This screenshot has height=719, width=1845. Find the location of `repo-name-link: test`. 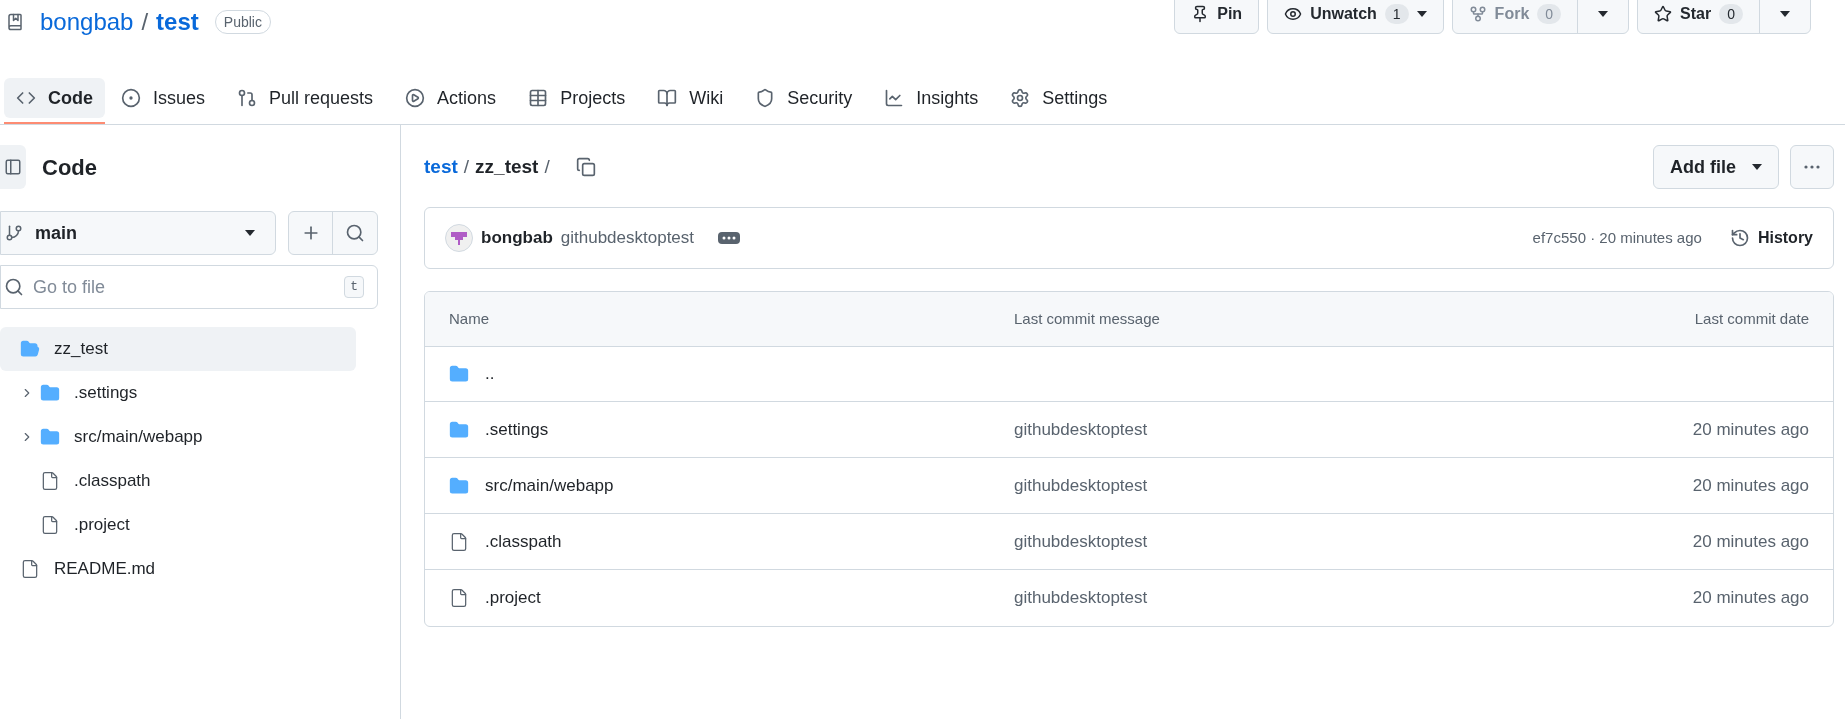

repo-name-link: test is located at coordinates (177, 22).